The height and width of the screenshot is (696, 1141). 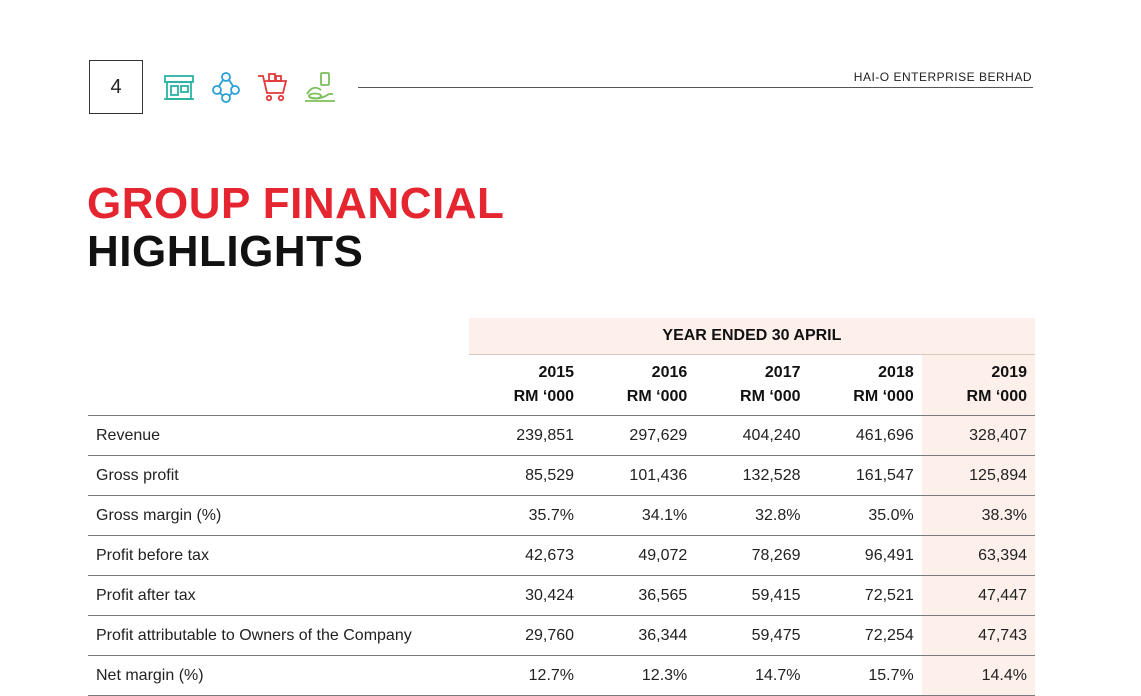 What do you see at coordinates (278, 435) in the screenshot?
I see `row-label: Revenue` at bounding box center [278, 435].